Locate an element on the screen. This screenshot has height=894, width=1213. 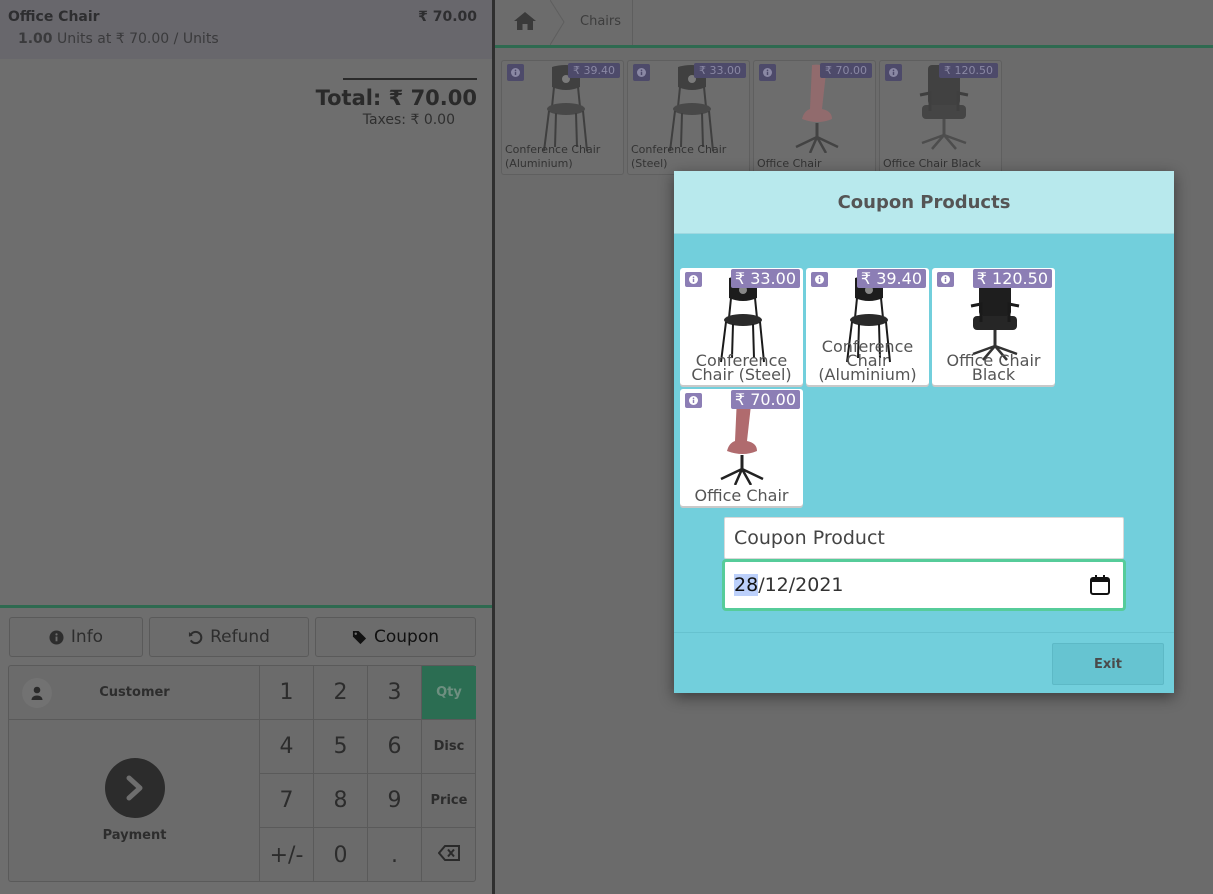
order-line-price: ₹ 70.00 is located at coordinates (447, 17).